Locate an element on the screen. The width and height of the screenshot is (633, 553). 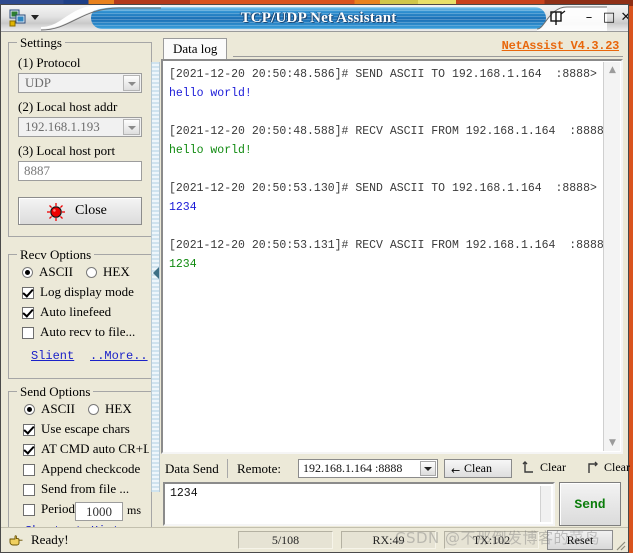
period-input: 1000 is located at coordinates (99, 511).